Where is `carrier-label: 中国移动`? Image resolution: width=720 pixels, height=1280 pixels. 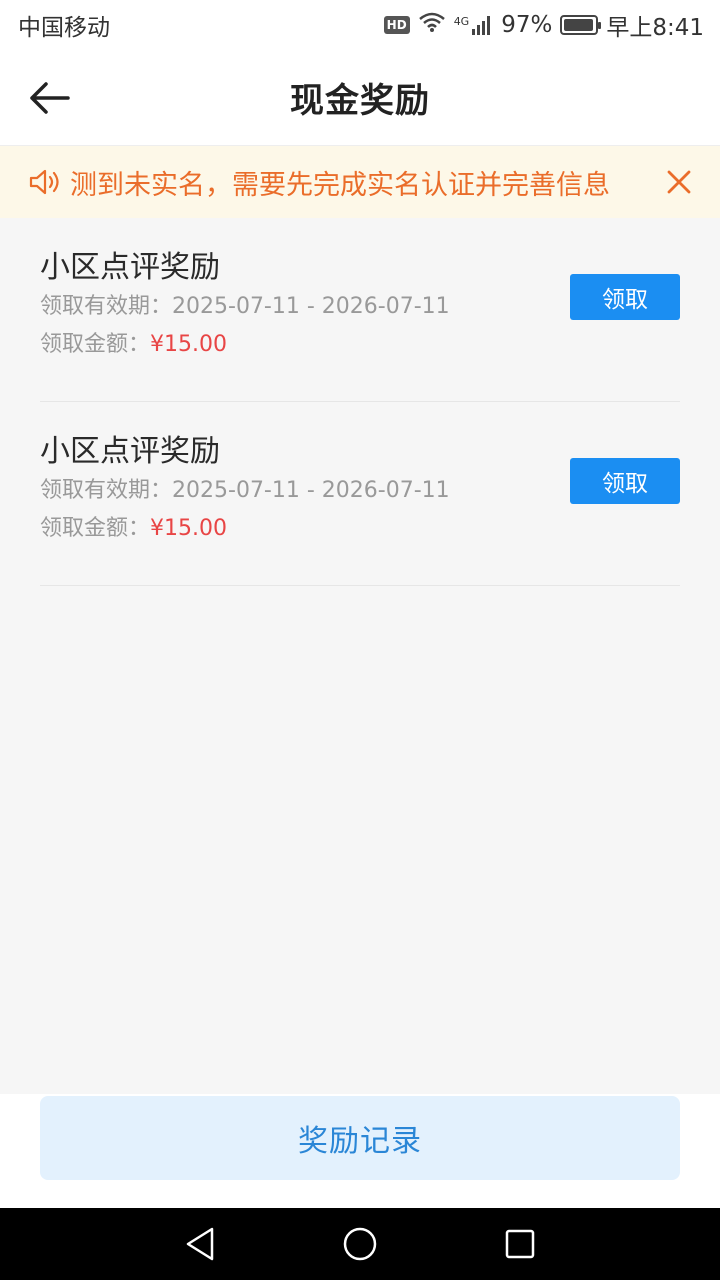 carrier-label: 中国移动 is located at coordinates (64, 28).